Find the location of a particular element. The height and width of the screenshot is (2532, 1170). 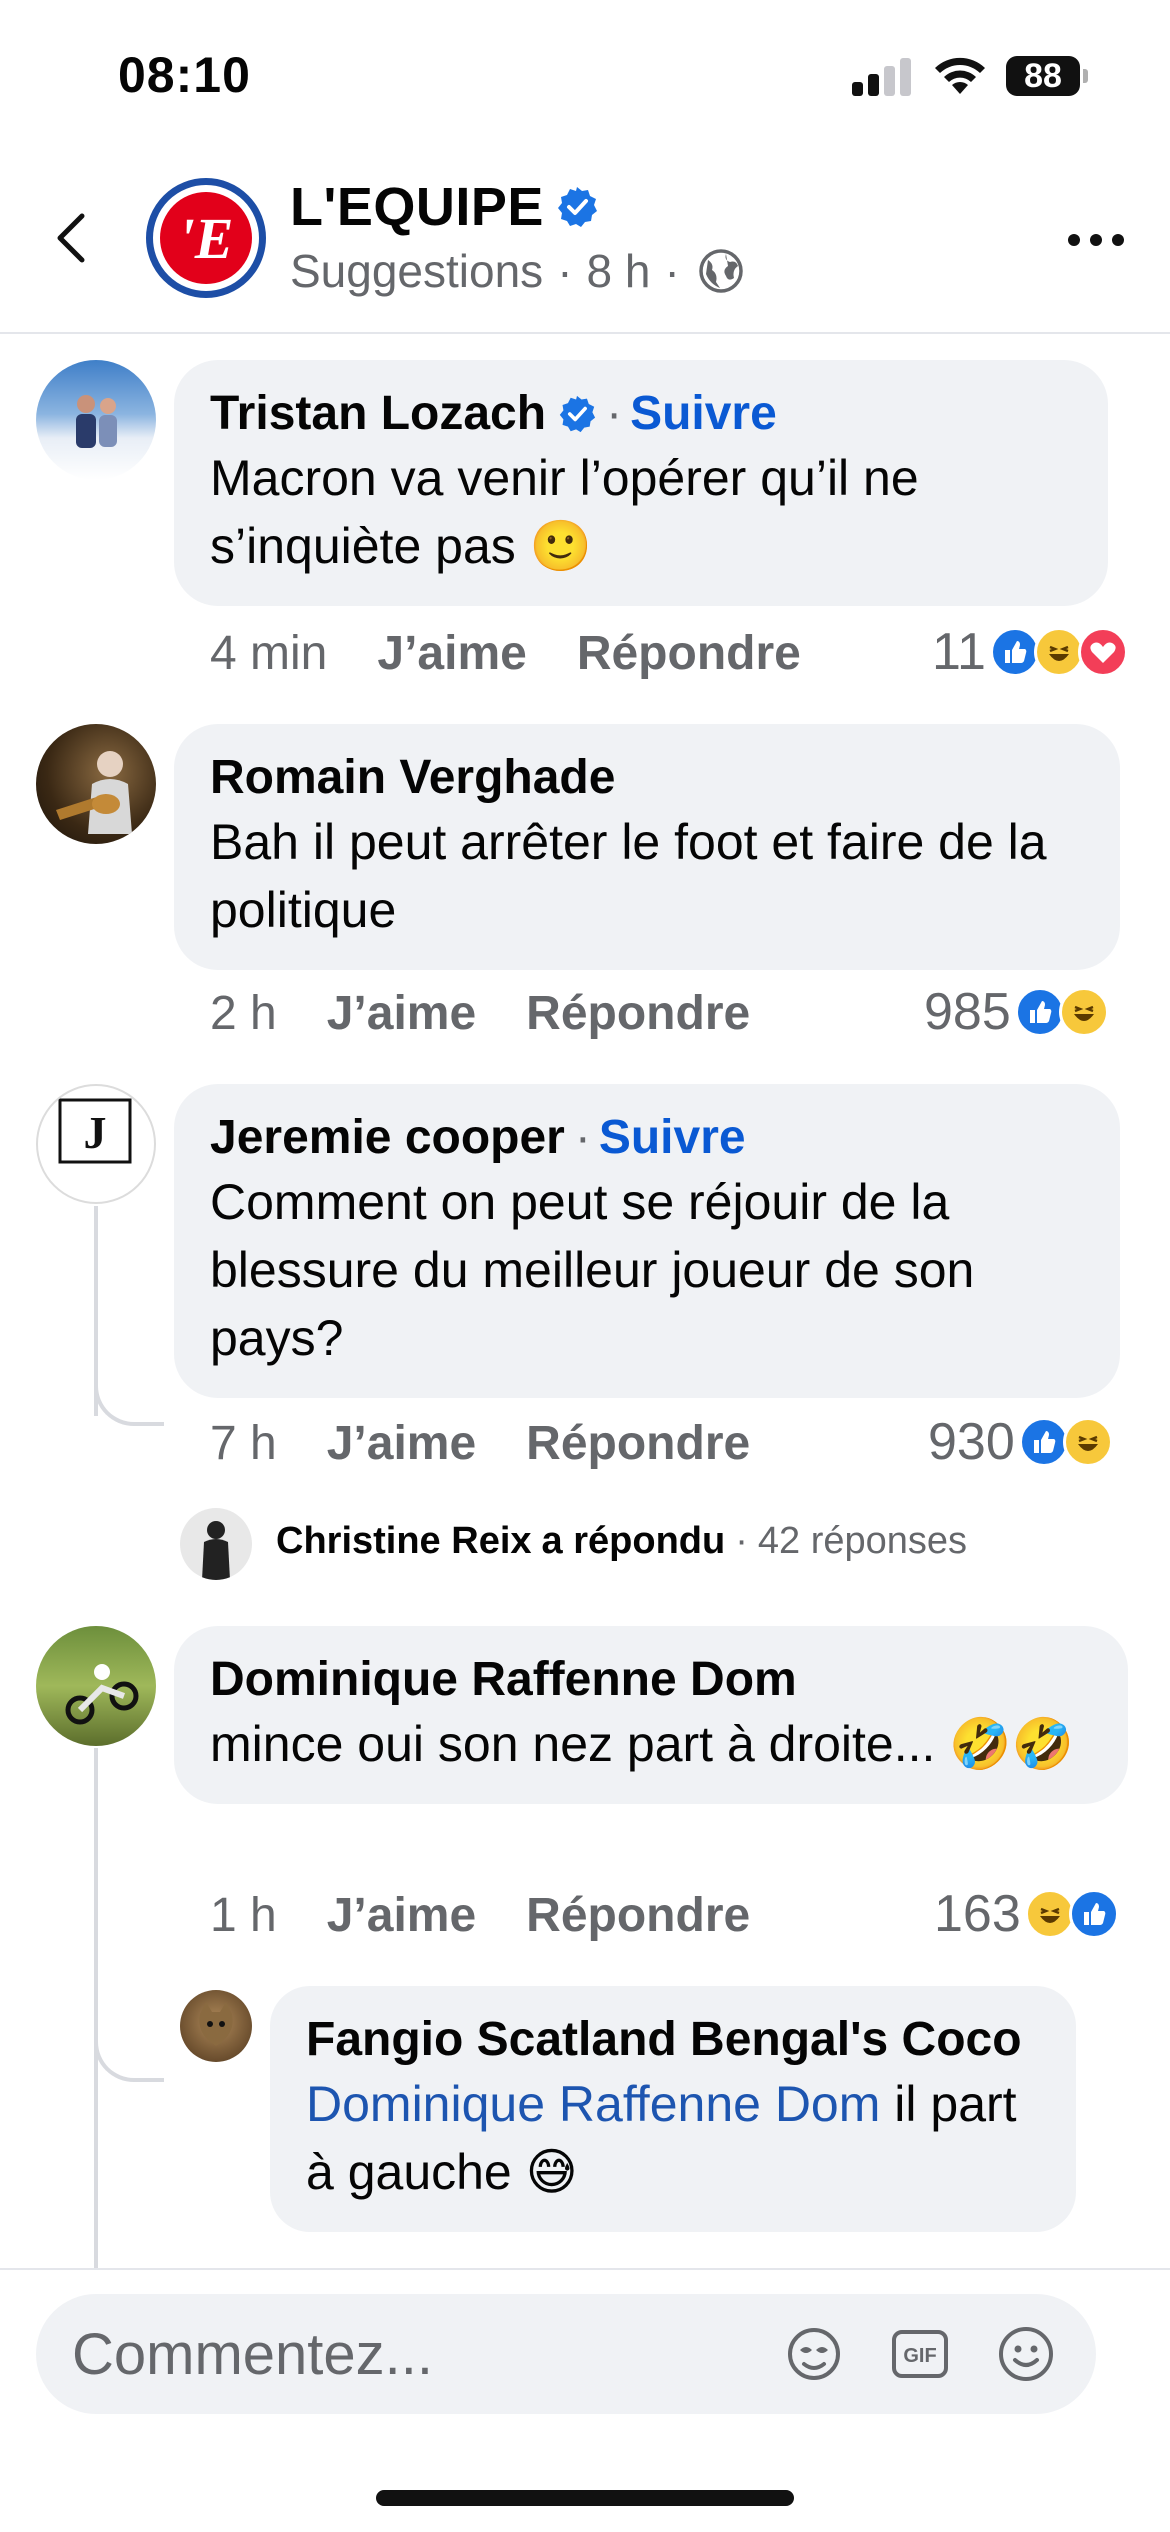

back-arrow-icon is located at coordinates (74, 238).